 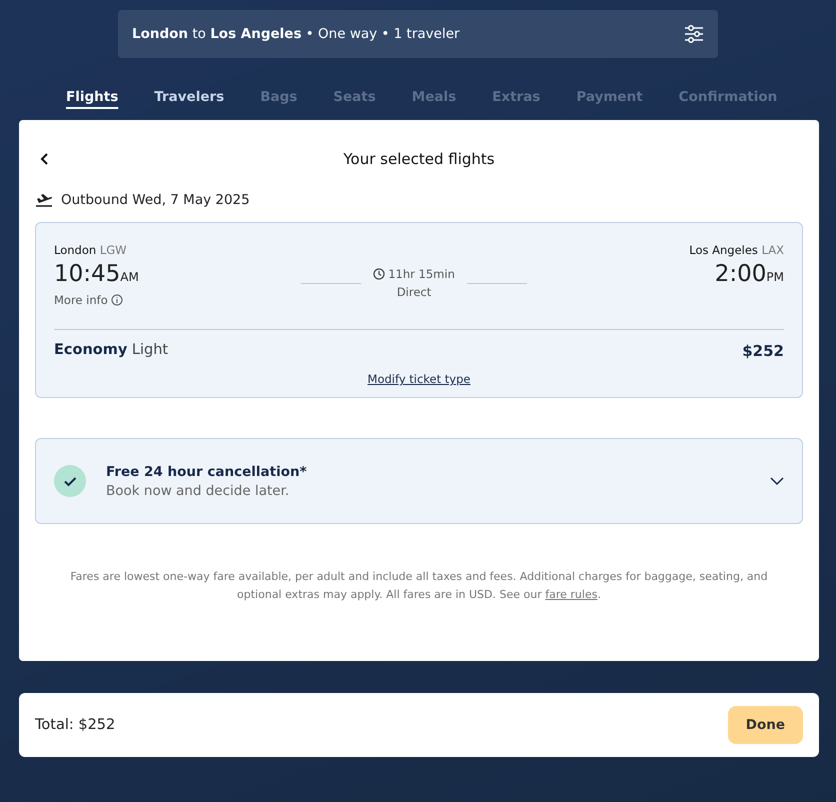 What do you see at coordinates (749, 274) in the screenshot?
I see `arrival-time: 2:00 PM` at bounding box center [749, 274].